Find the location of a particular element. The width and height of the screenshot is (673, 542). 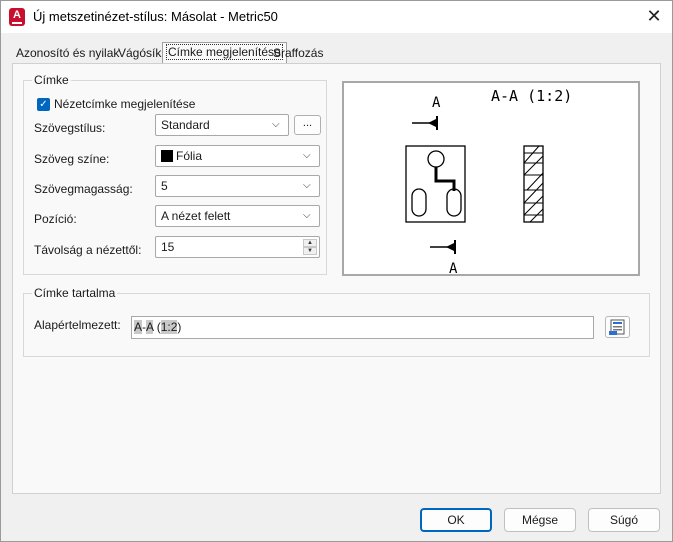

help-button: Súgó is located at coordinates (624, 520).